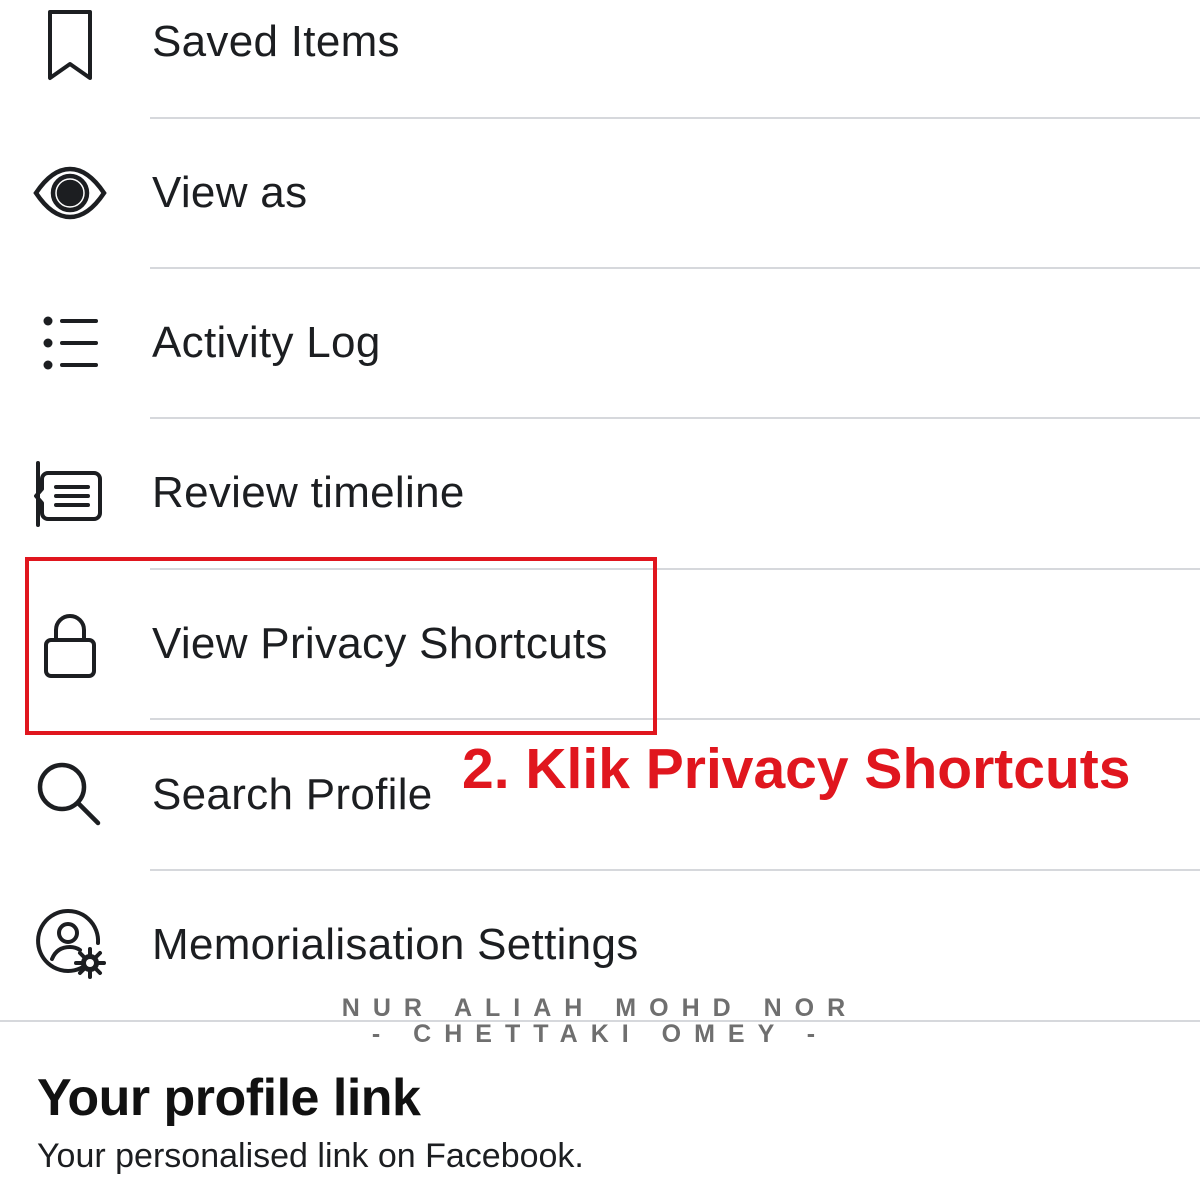 The height and width of the screenshot is (1200, 1200). Describe the element at coordinates (796, 769) in the screenshot. I see `annotation-text: 2. Klik Privacy Shortcuts` at that location.